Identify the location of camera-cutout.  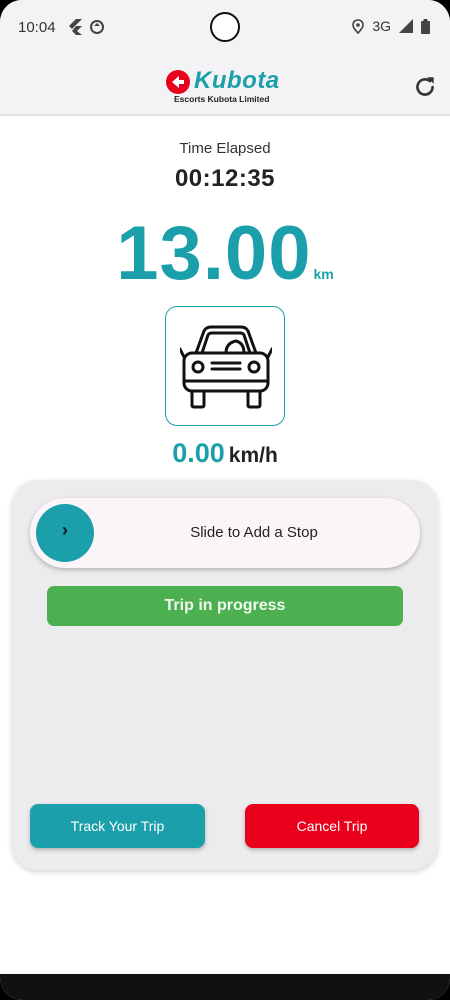
(225, 27).